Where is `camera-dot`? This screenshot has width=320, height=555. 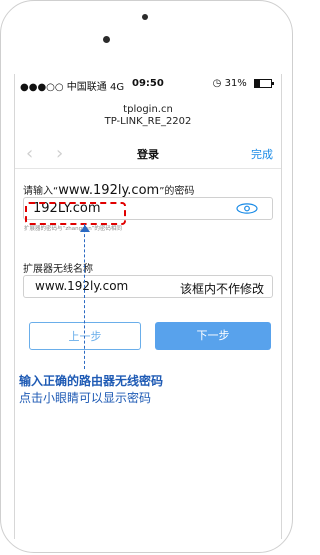 camera-dot is located at coordinates (145, 17).